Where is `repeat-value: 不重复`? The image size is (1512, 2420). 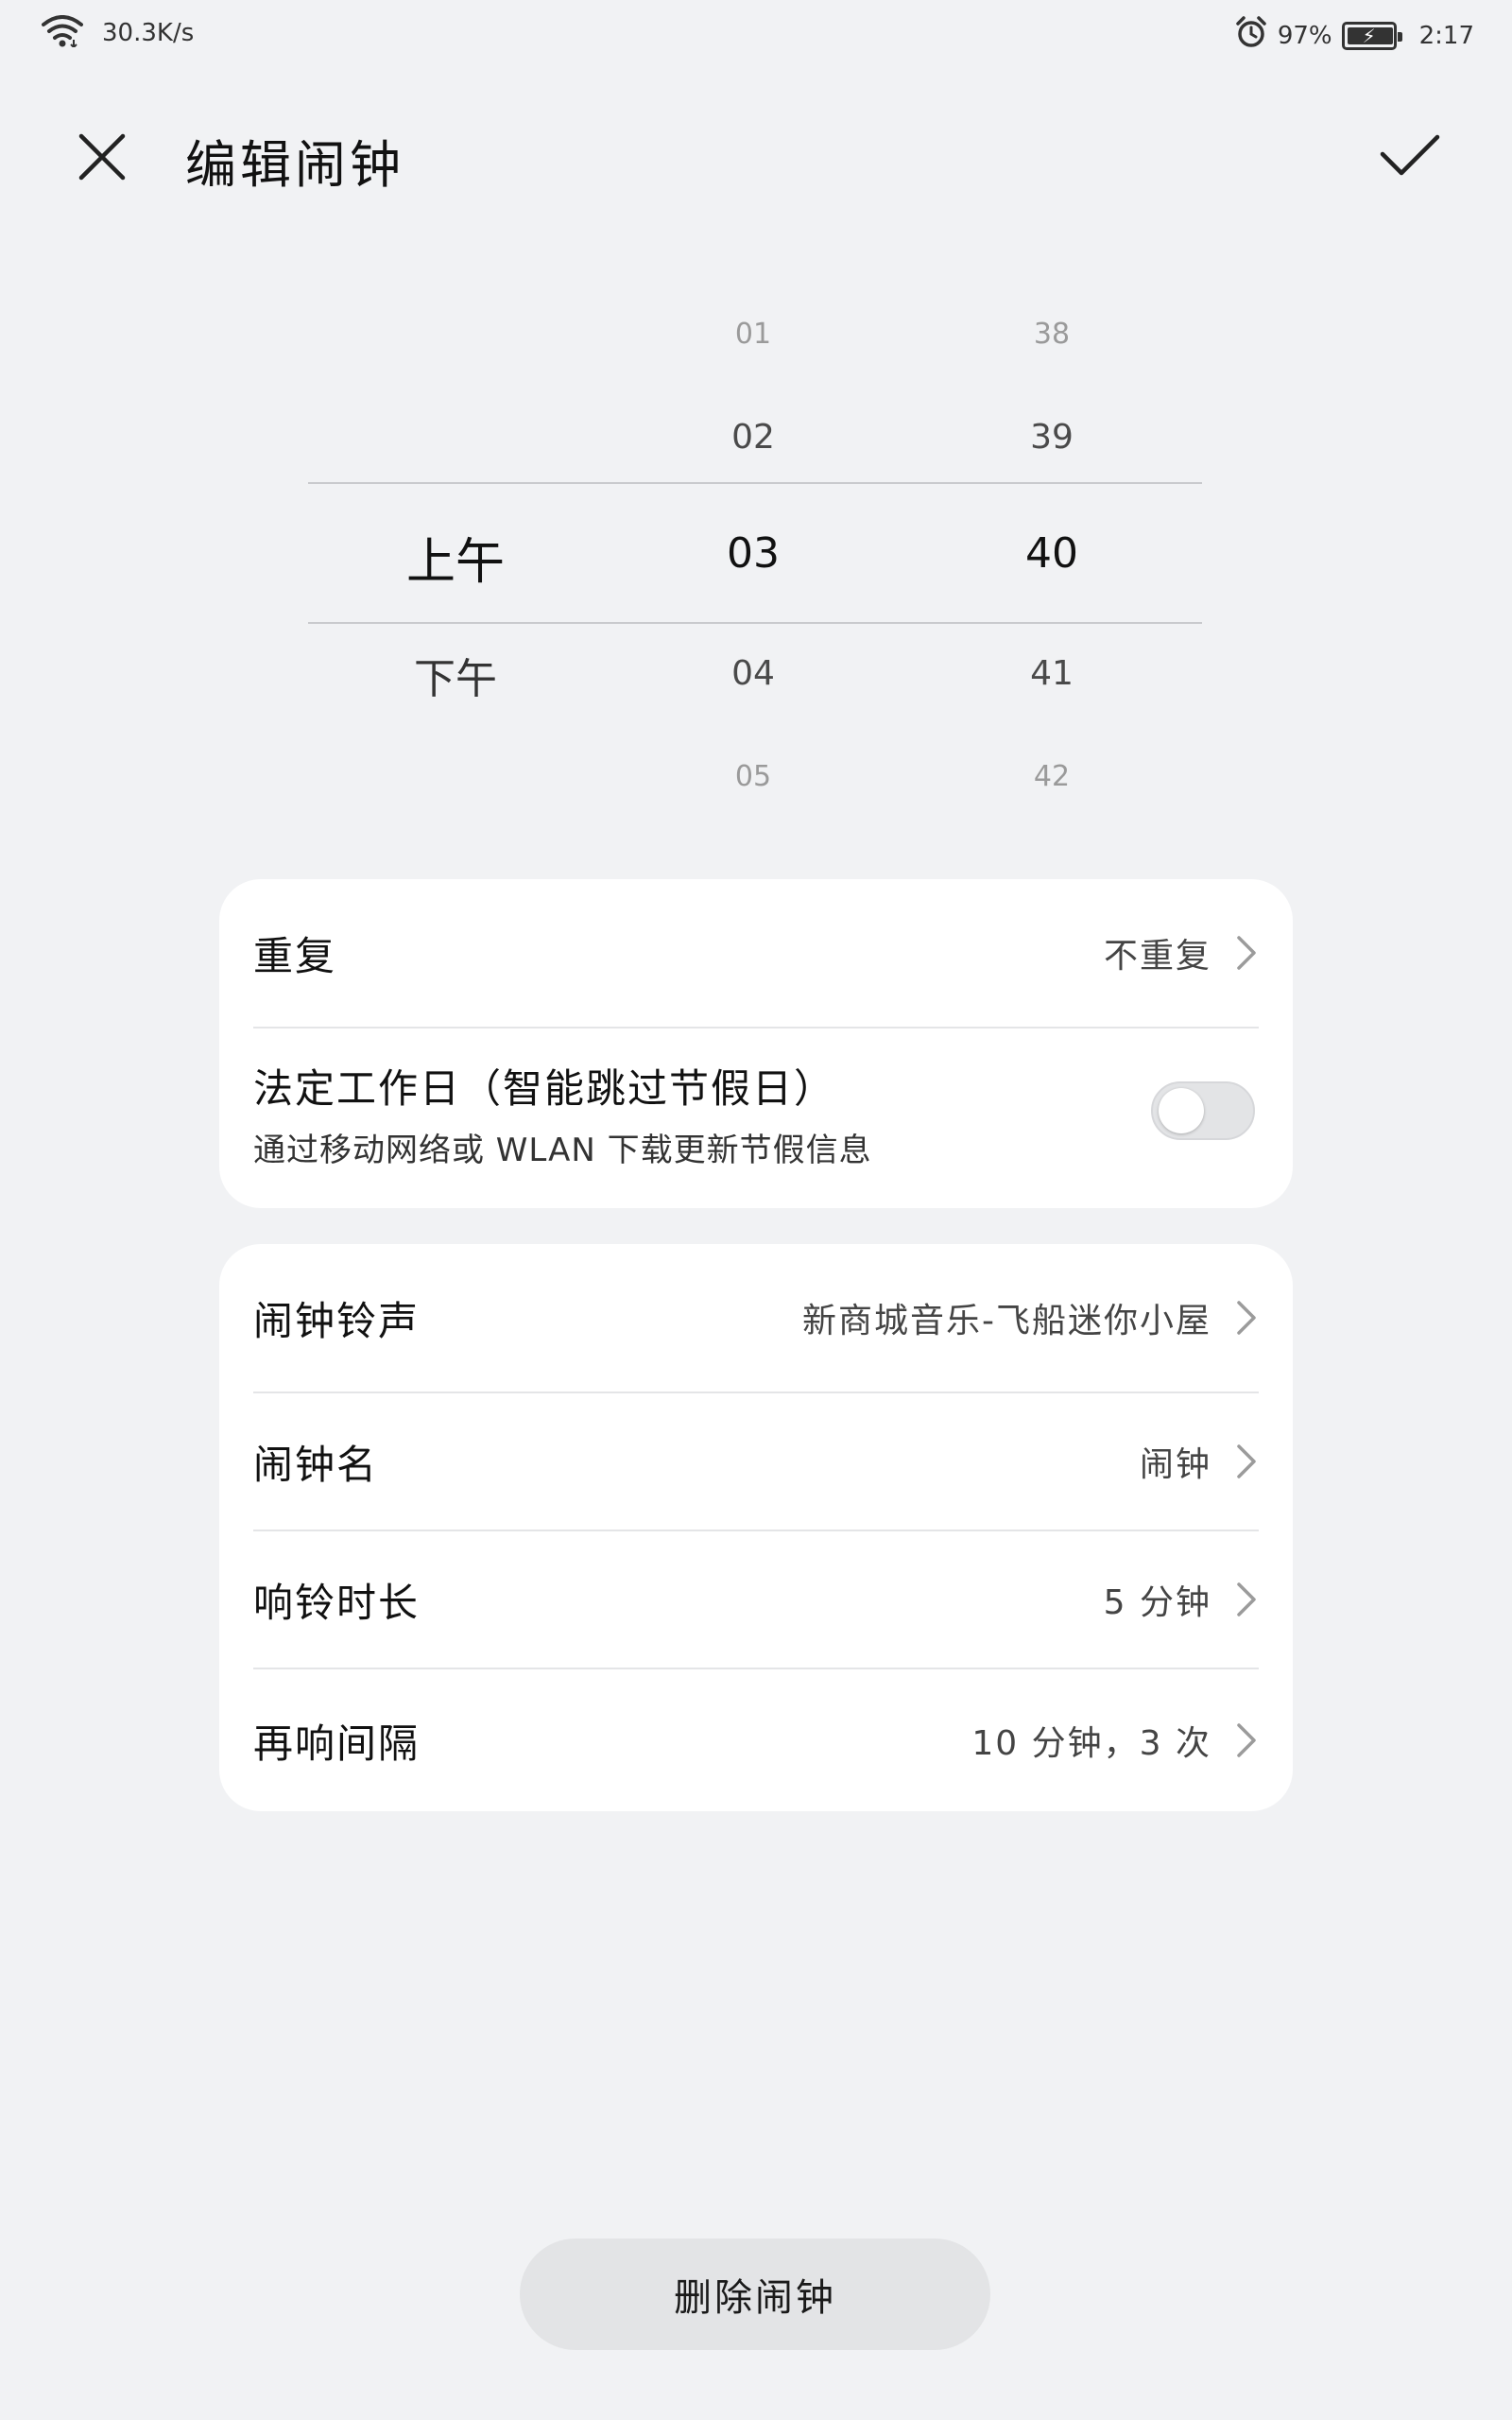 repeat-value: 不重复 is located at coordinates (1157, 956).